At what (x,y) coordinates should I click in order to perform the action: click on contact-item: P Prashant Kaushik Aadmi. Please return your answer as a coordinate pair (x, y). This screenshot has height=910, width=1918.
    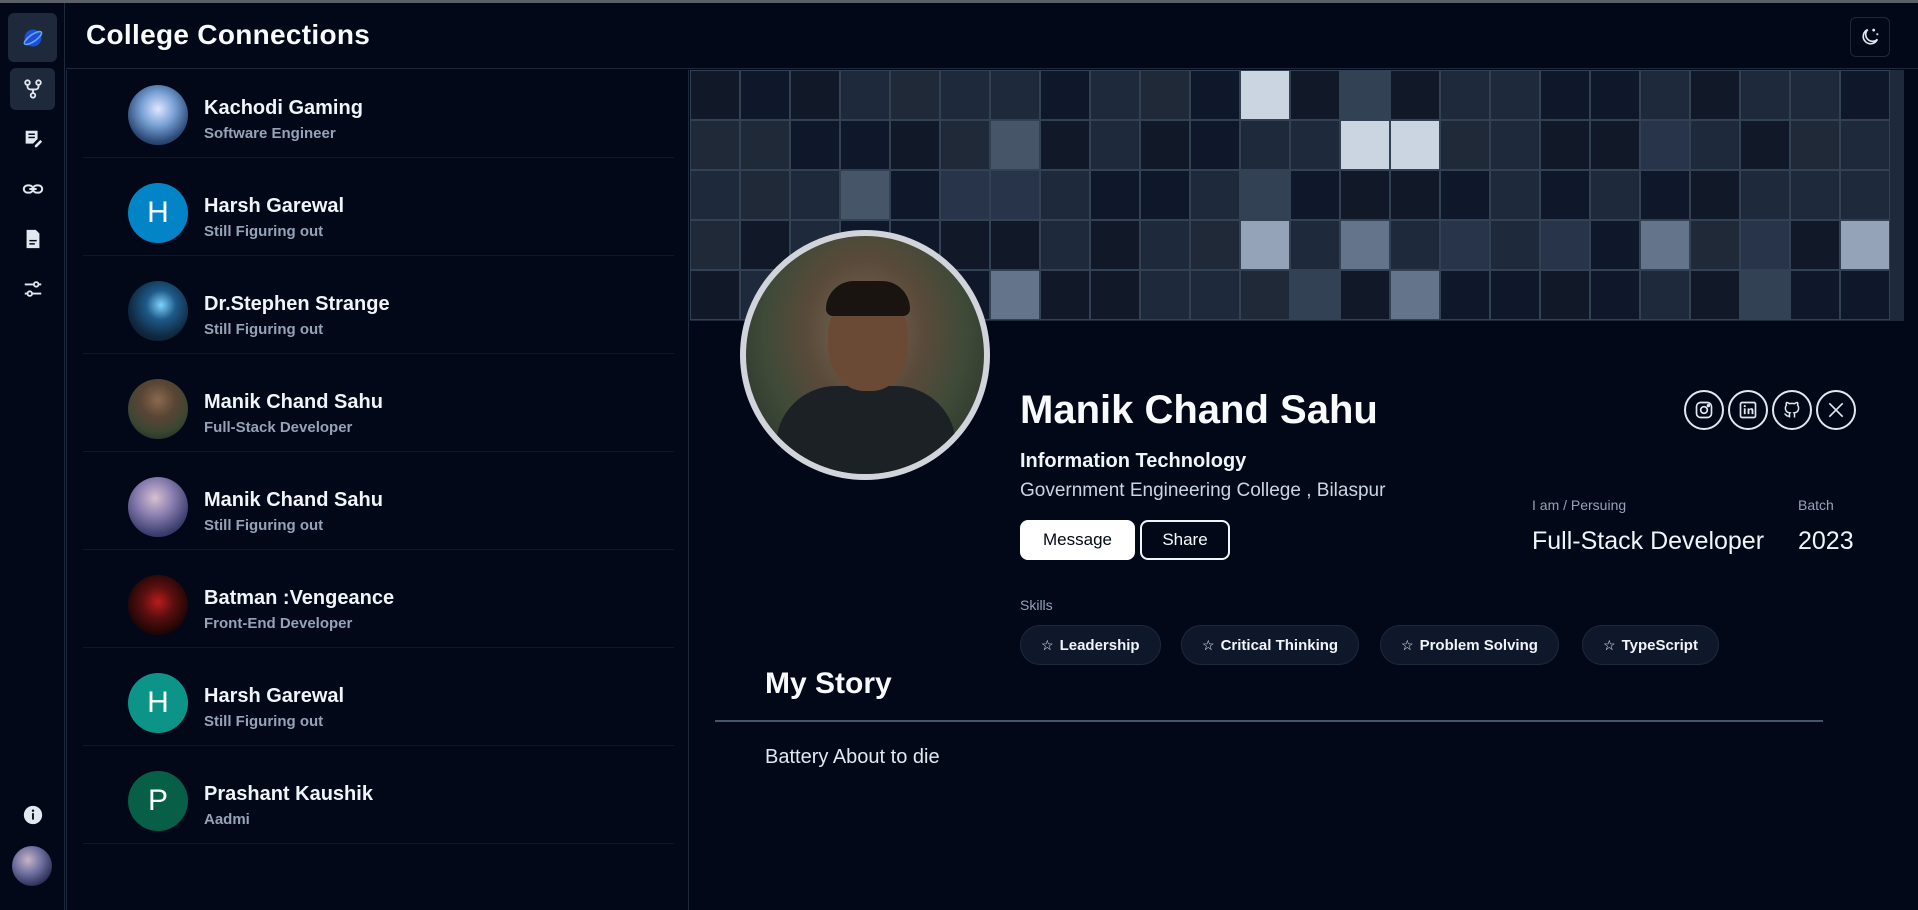
    Looking at the image, I should click on (378, 800).